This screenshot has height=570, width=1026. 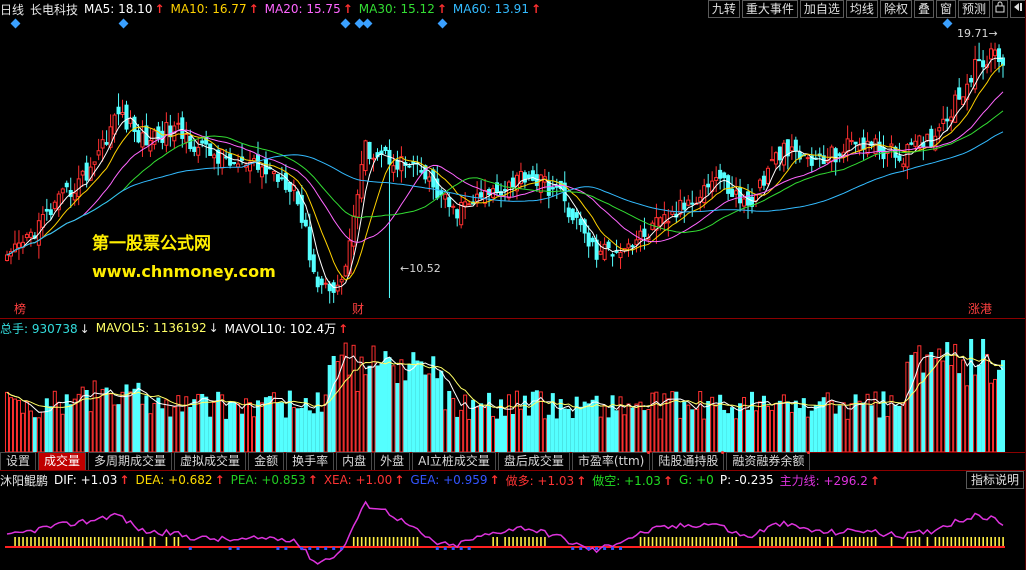 What do you see at coordinates (688, 460) in the screenshot?
I see `tab-11: 陆股通持股` at bounding box center [688, 460].